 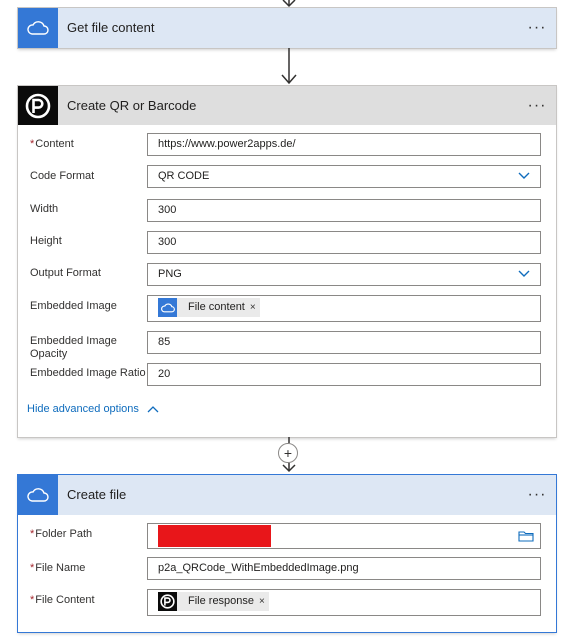 I want to click on embedded-opacity-input: 85, so click(x=344, y=342).